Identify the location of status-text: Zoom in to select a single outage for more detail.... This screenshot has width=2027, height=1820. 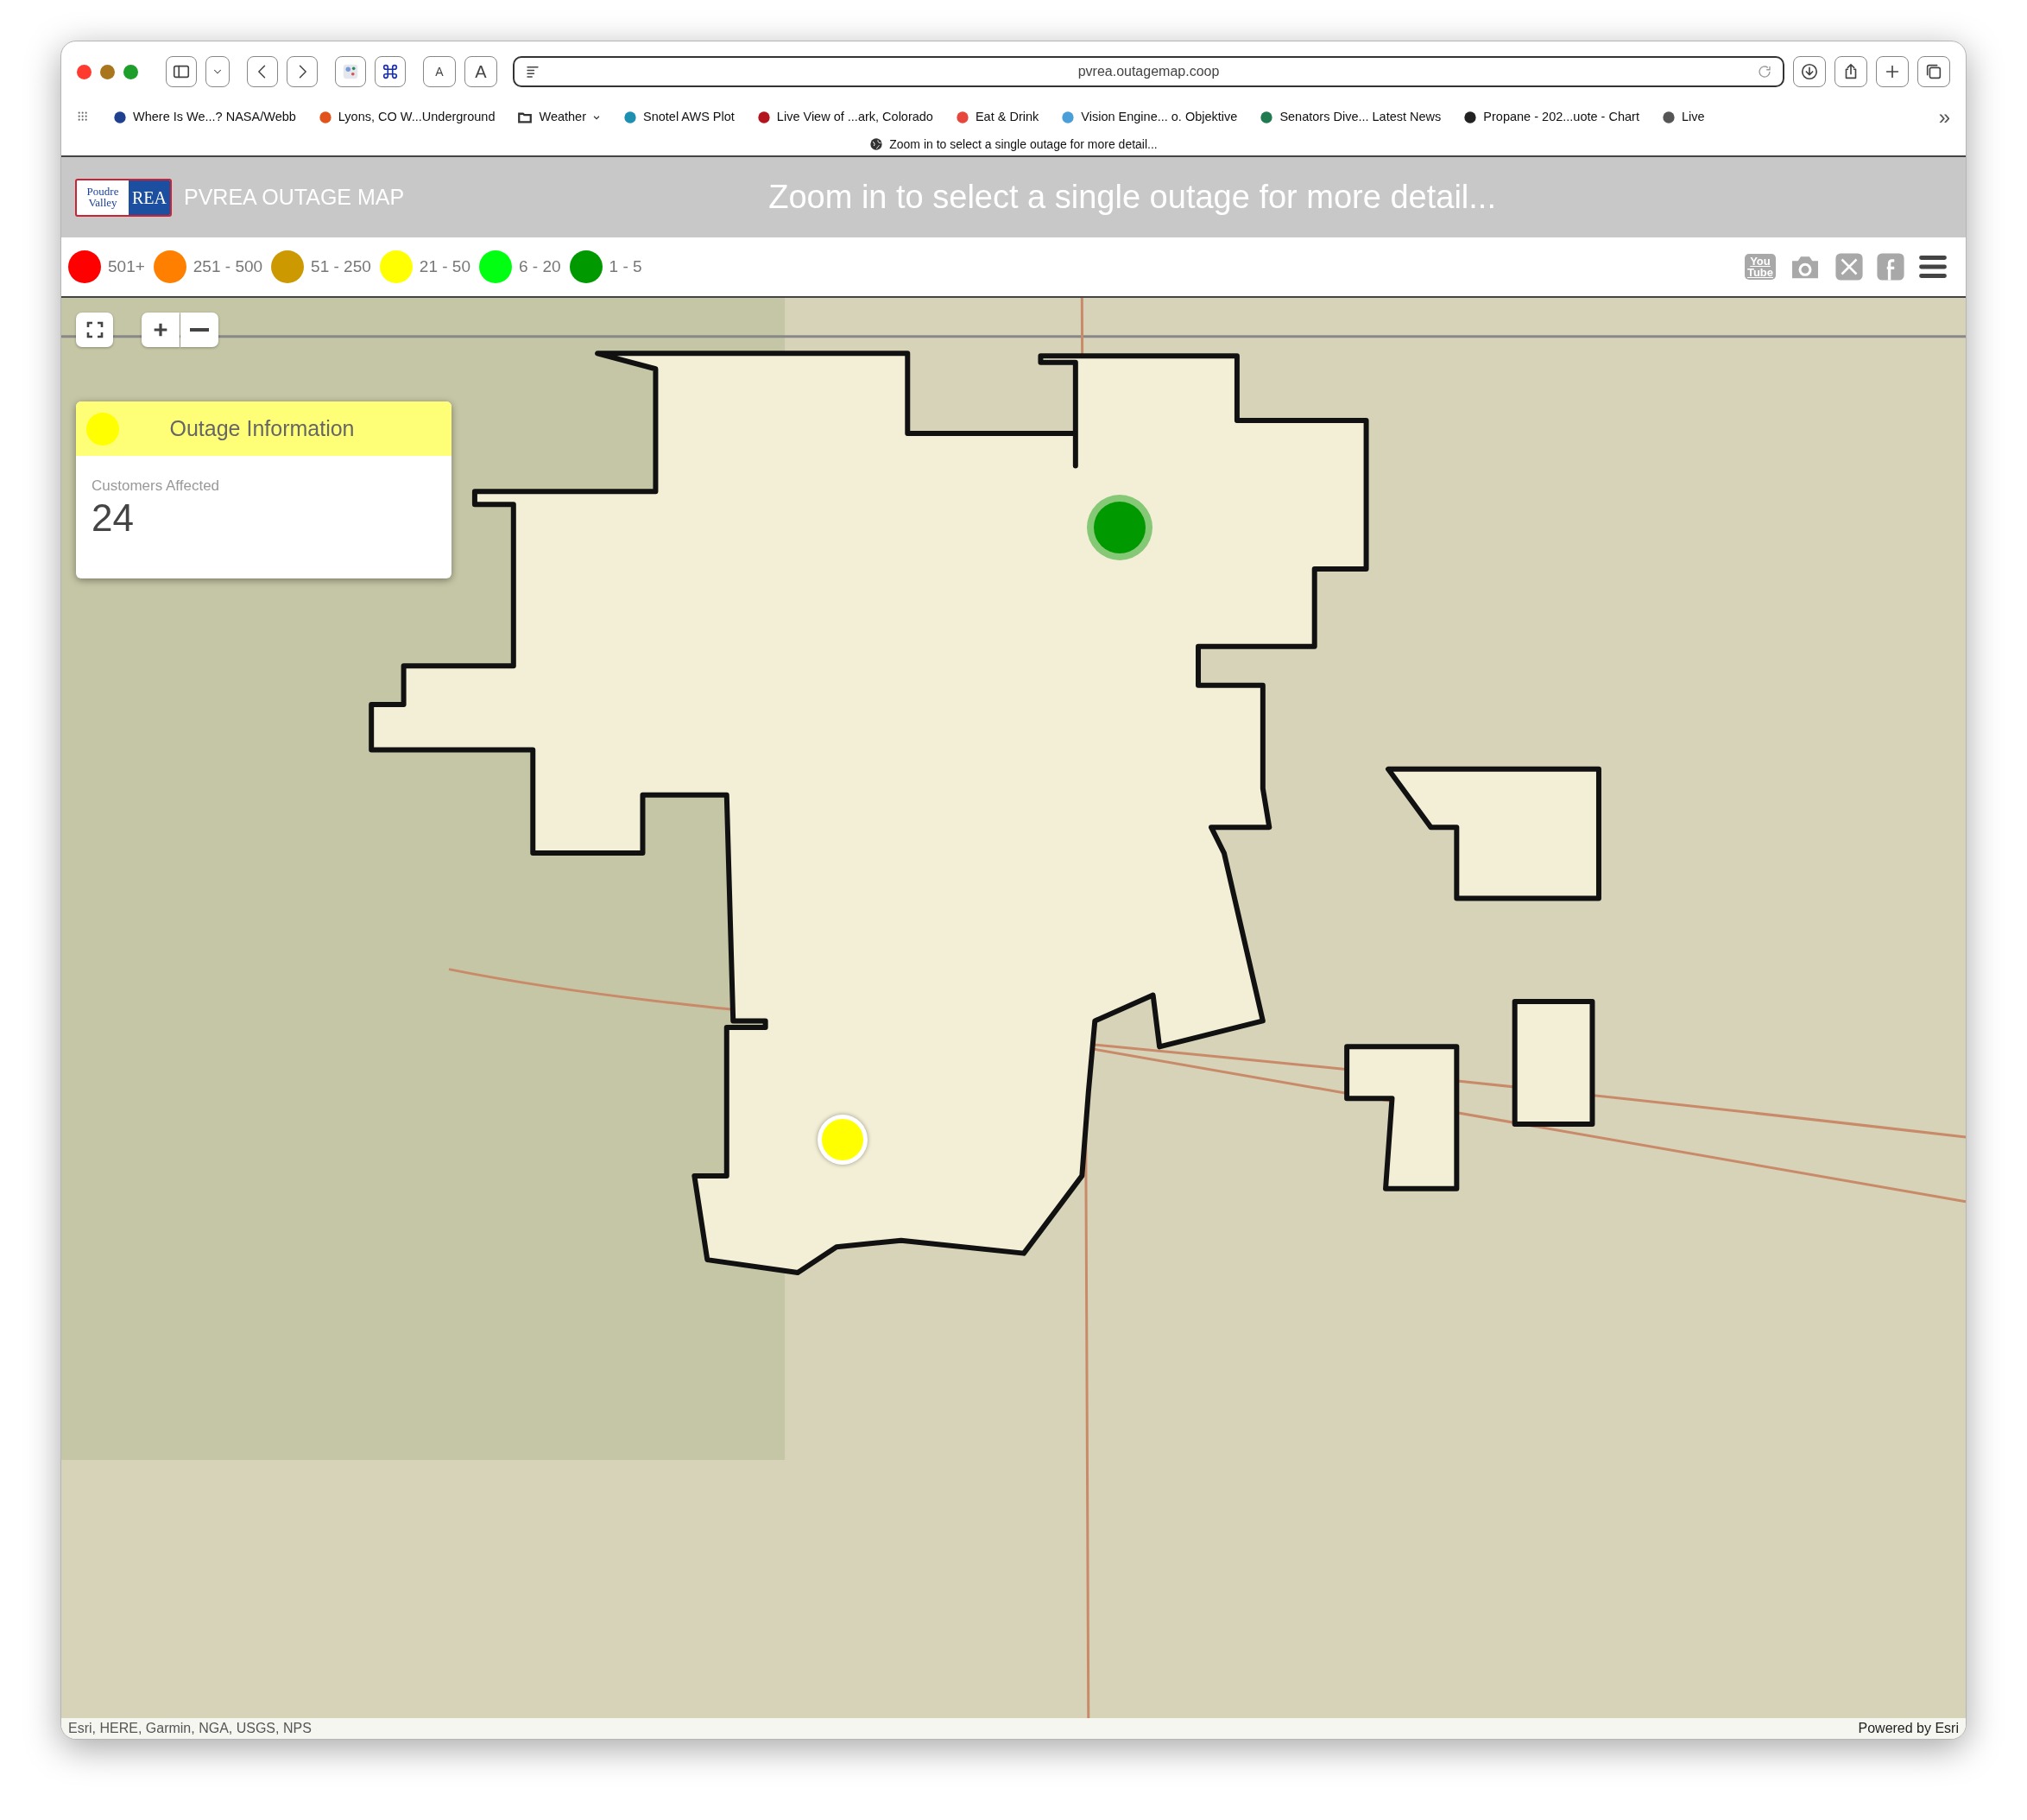
(1024, 145).